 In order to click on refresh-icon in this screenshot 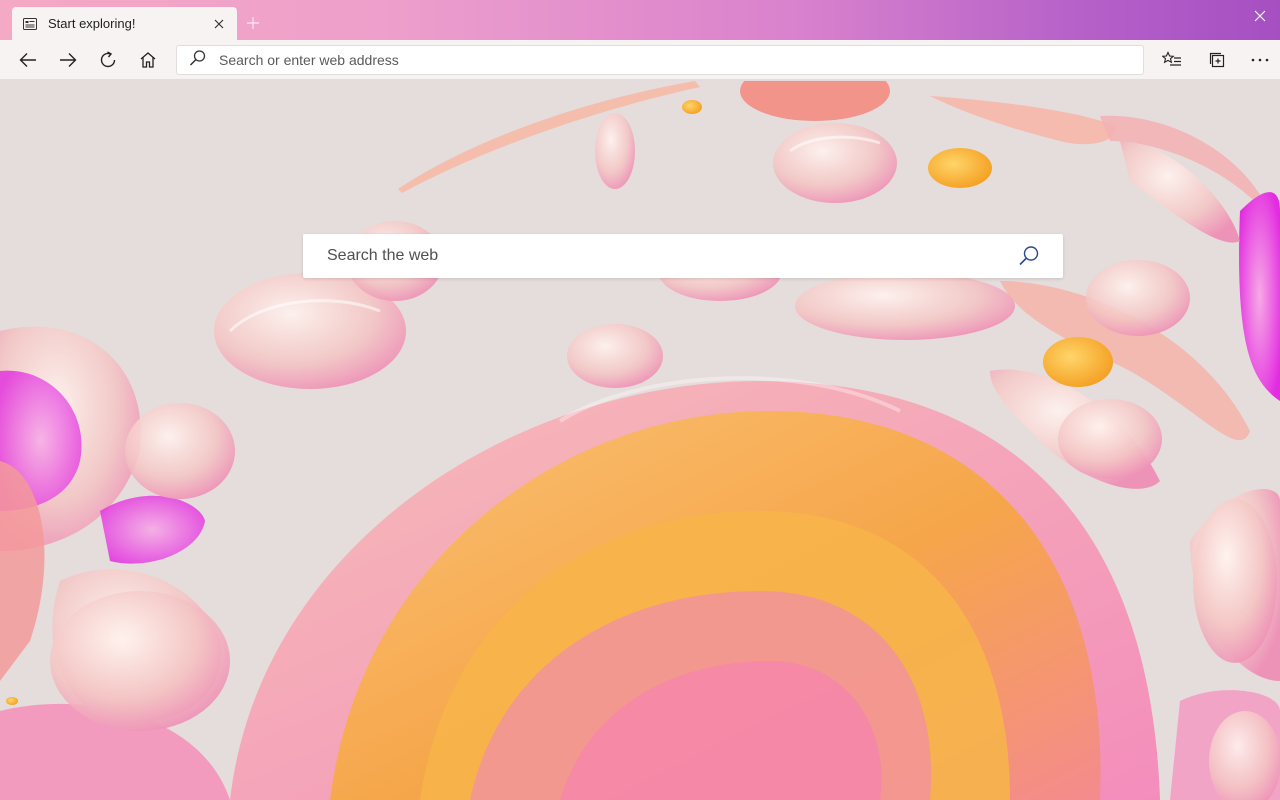, I will do `click(108, 60)`.